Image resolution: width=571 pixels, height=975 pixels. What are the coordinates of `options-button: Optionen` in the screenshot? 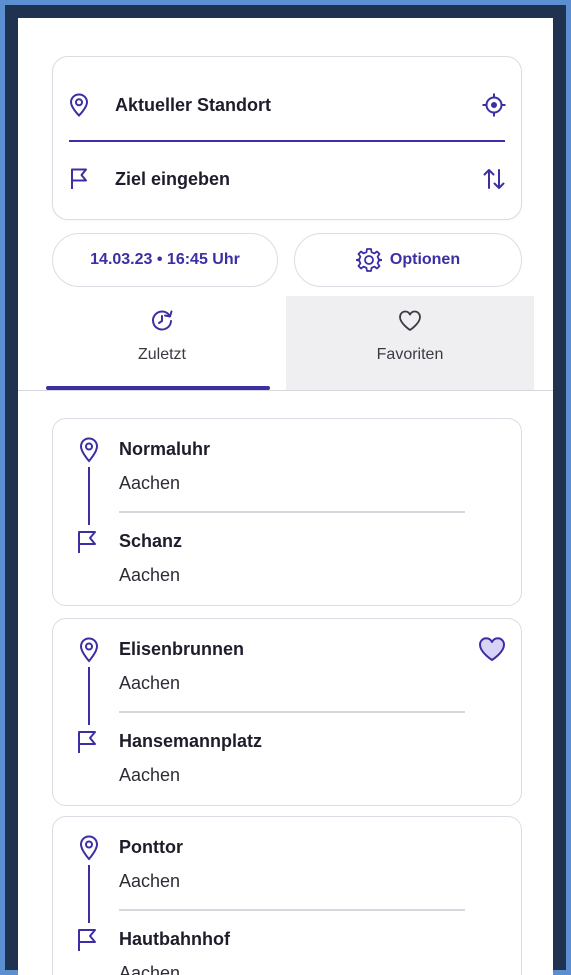 It's located at (408, 260).